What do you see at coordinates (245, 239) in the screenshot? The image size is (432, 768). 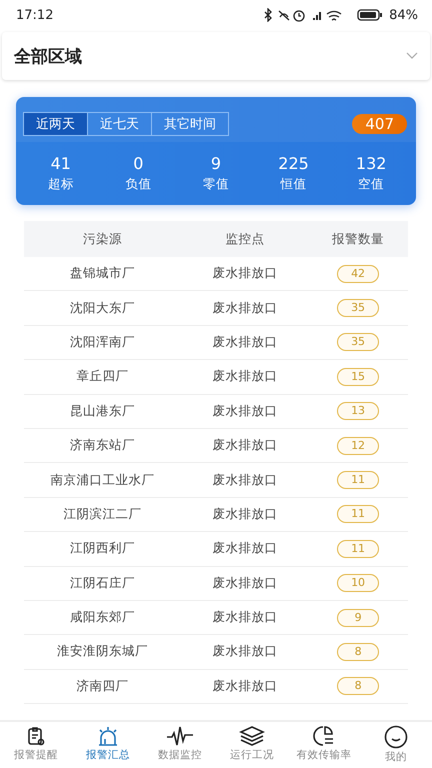 I see `column-header: 监控点` at bounding box center [245, 239].